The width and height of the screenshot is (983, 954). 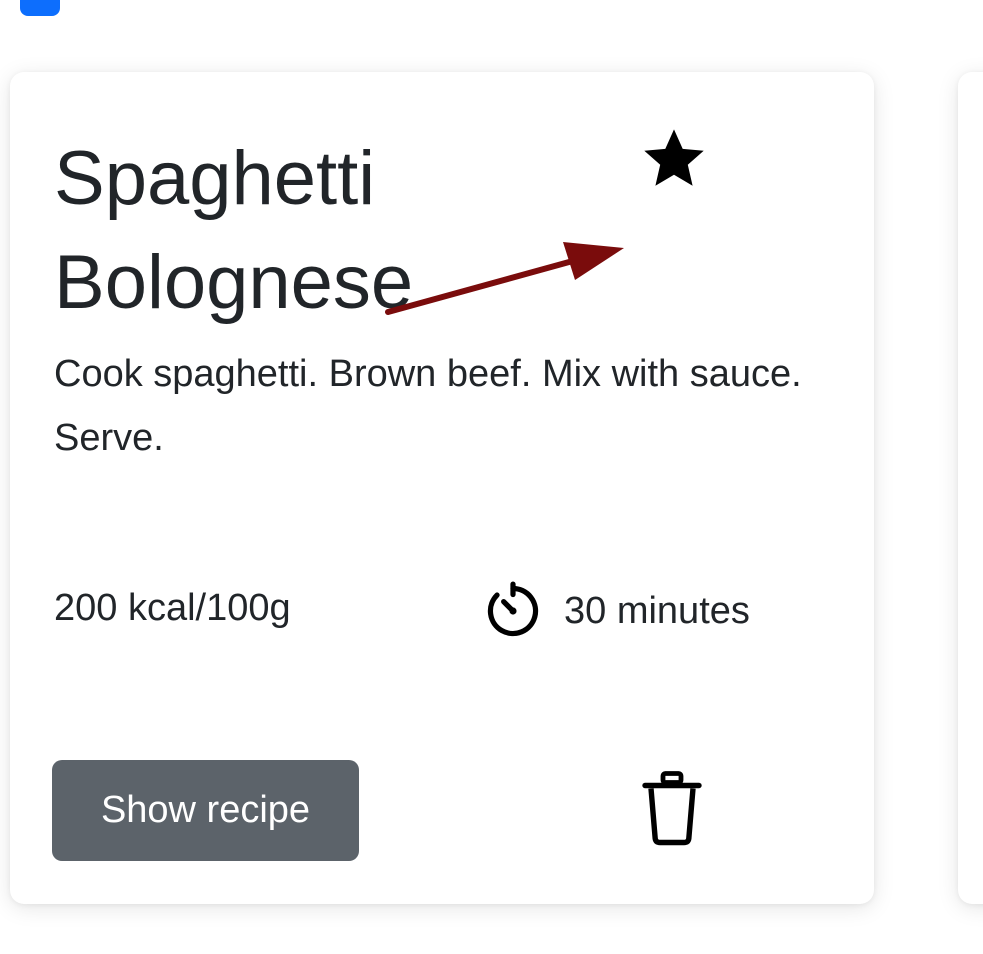 I want to click on next-recipe-card, so click(x=970, y=488).